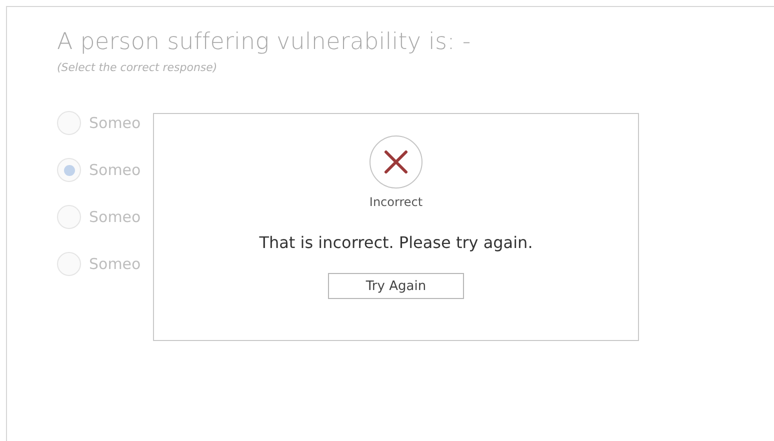 The width and height of the screenshot is (774, 441). I want to click on status-label: Incorrect, so click(396, 202).